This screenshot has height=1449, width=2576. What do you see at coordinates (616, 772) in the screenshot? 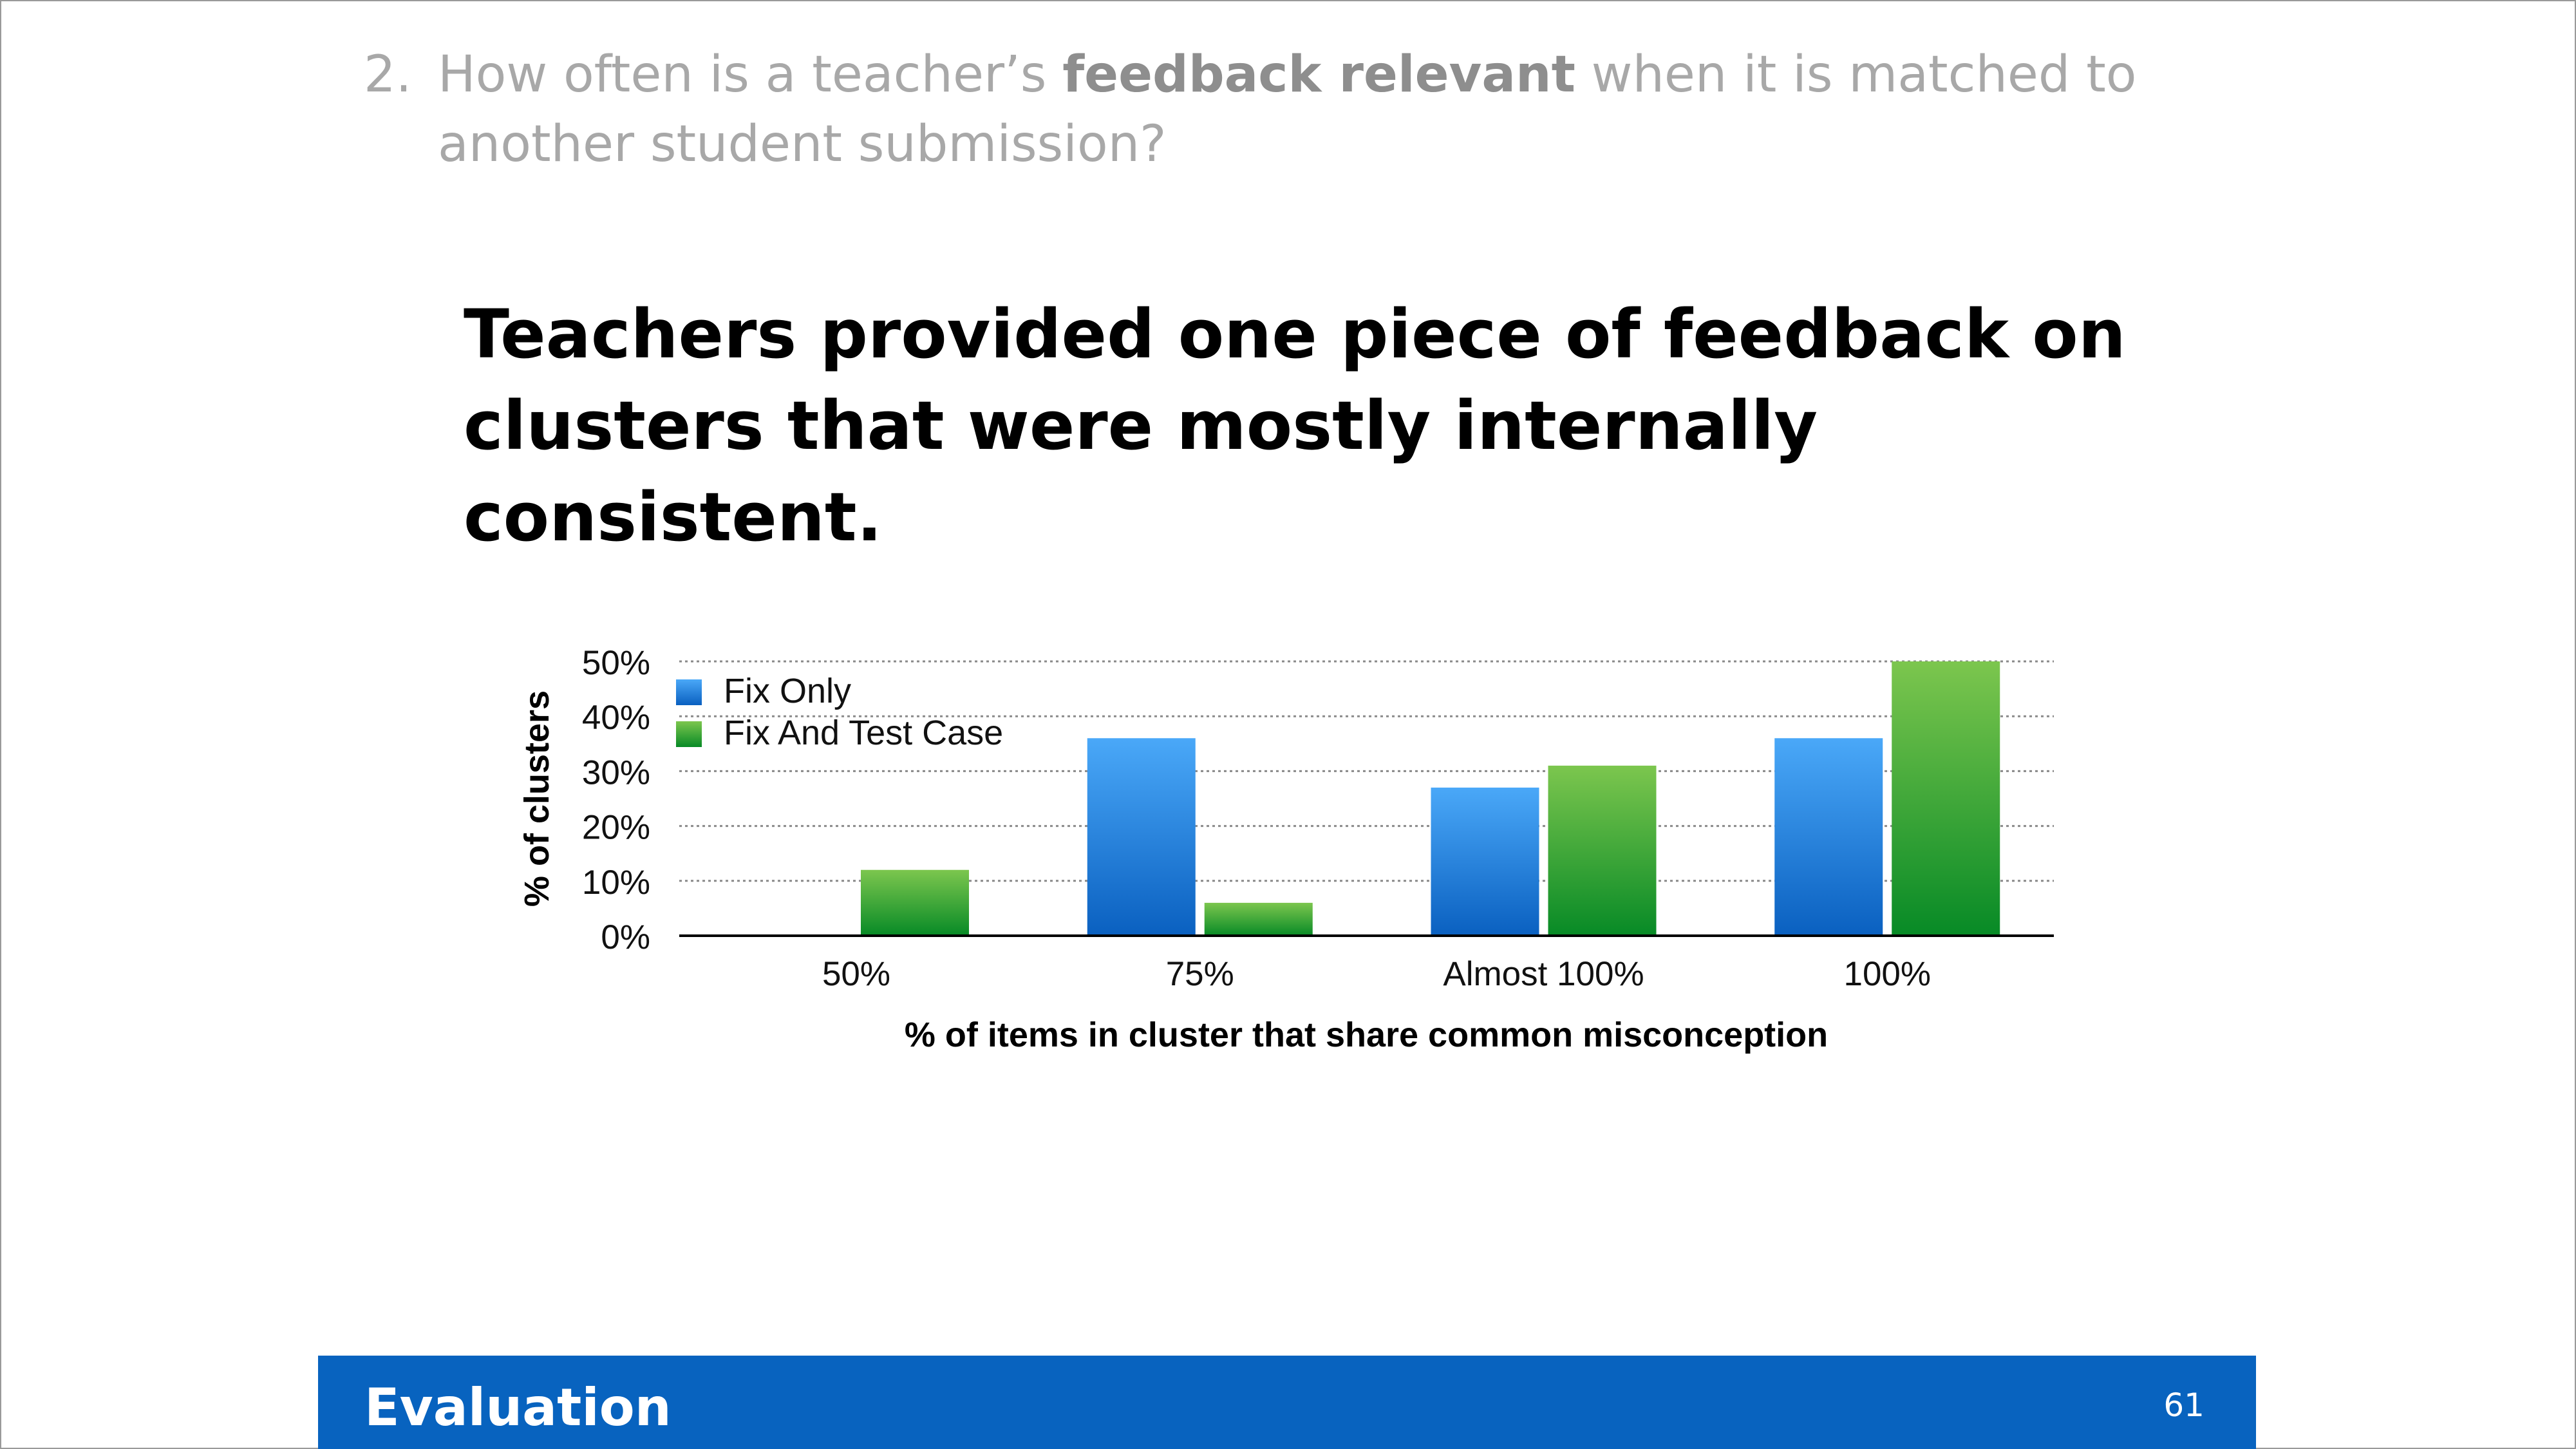
I see `y-tick-label: 30%` at bounding box center [616, 772].